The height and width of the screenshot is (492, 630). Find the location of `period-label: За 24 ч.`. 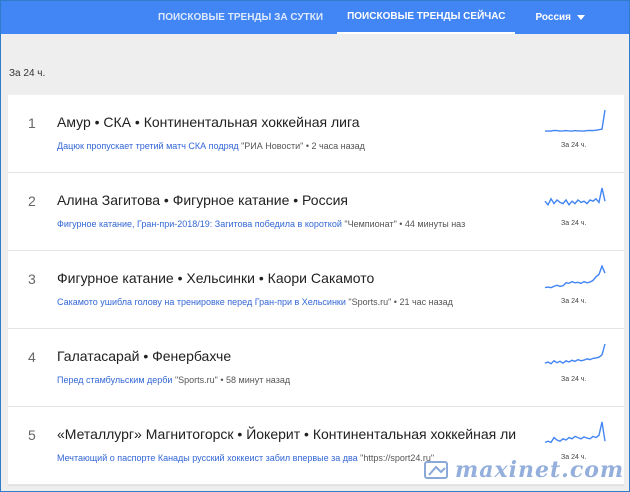

period-label: За 24 ч. is located at coordinates (27, 73).